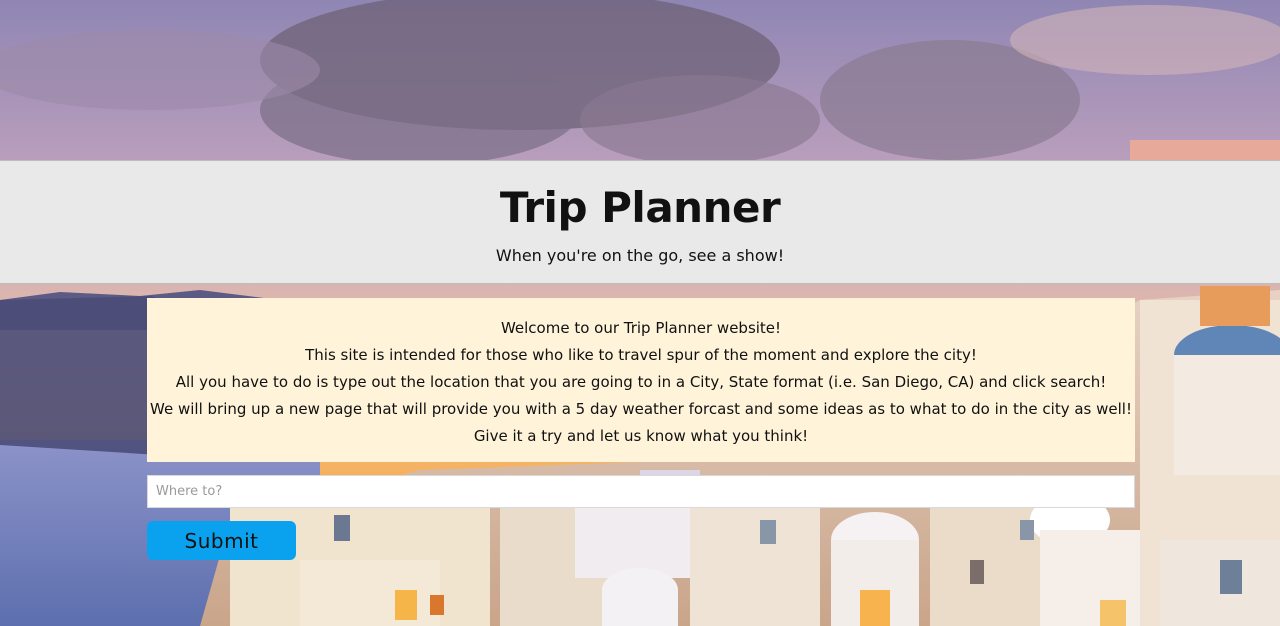 This screenshot has height=626, width=1280. I want to click on page-subtitle: When you're on the go, see a show!, so click(640, 255).